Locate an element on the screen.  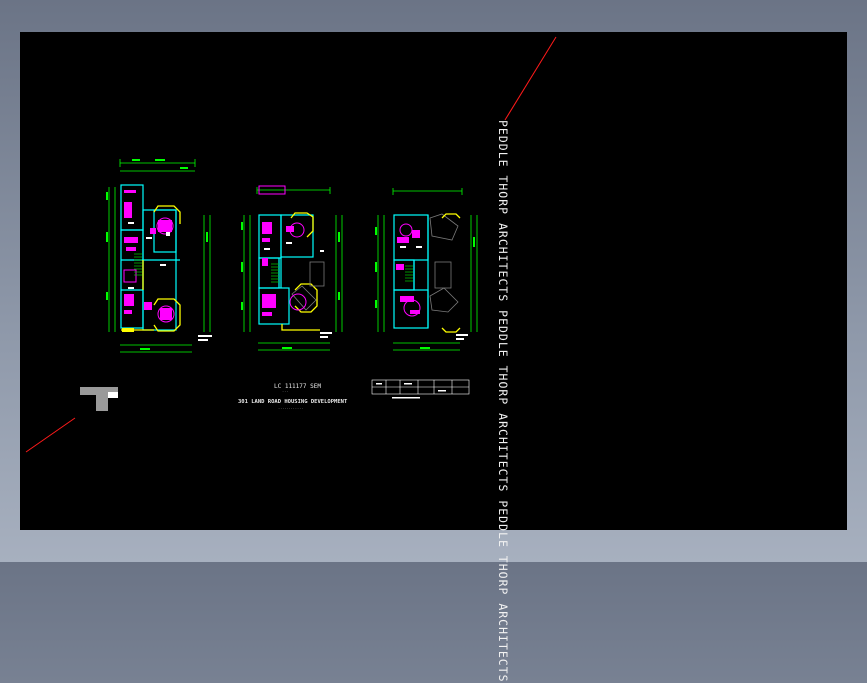
schedule-table is located at coordinates (420, 387).